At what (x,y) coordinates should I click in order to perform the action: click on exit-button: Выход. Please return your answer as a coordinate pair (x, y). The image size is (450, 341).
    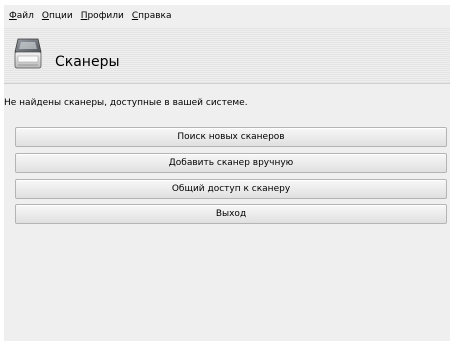
    Looking at the image, I should click on (231, 214).